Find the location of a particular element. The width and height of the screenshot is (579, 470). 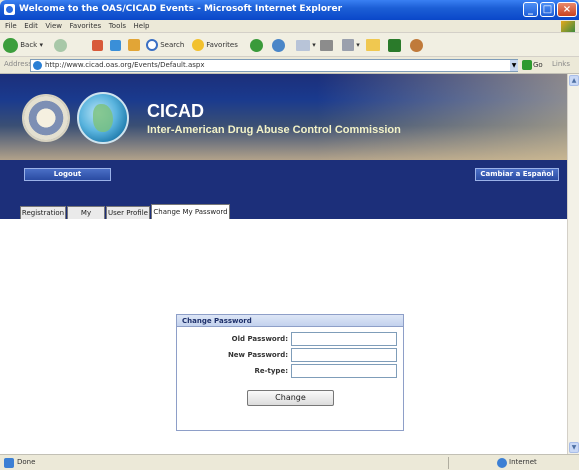

stop-icon is located at coordinates (97, 45).